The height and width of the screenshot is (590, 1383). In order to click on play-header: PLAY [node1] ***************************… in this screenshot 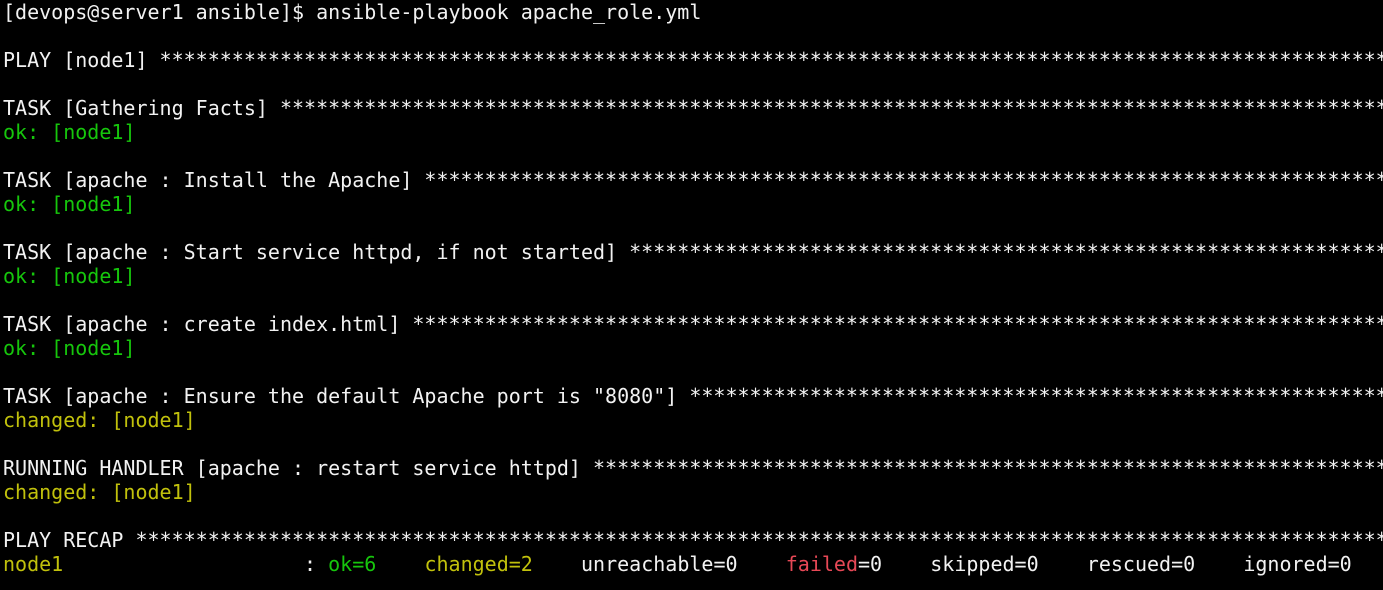, I will do `click(693, 60)`.